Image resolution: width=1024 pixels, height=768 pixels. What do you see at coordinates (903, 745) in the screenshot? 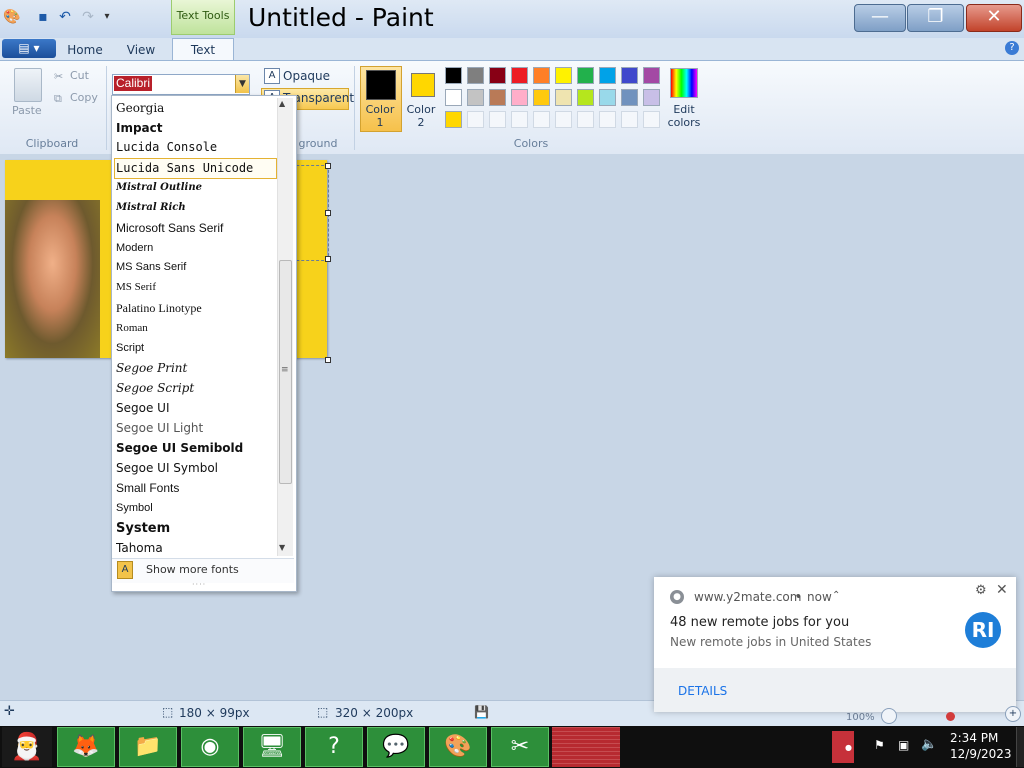
I see `network-icon: ▣` at bounding box center [903, 745].